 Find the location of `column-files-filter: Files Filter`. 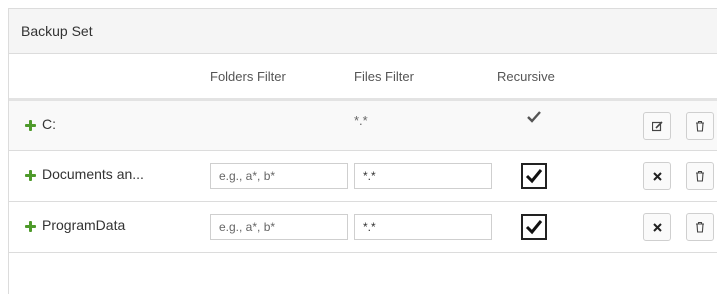

column-files-filter: Files Filter is located at coordinates (384, 76).